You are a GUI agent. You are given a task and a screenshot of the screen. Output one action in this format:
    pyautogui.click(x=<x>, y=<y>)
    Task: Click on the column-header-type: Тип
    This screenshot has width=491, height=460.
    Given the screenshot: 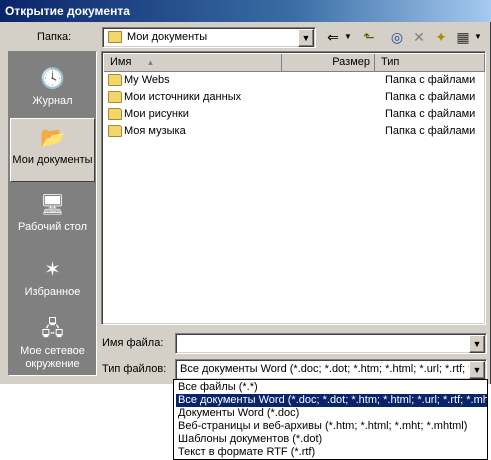 What is the action you would take?
    pyautogui.click(x=430, y=63)
    